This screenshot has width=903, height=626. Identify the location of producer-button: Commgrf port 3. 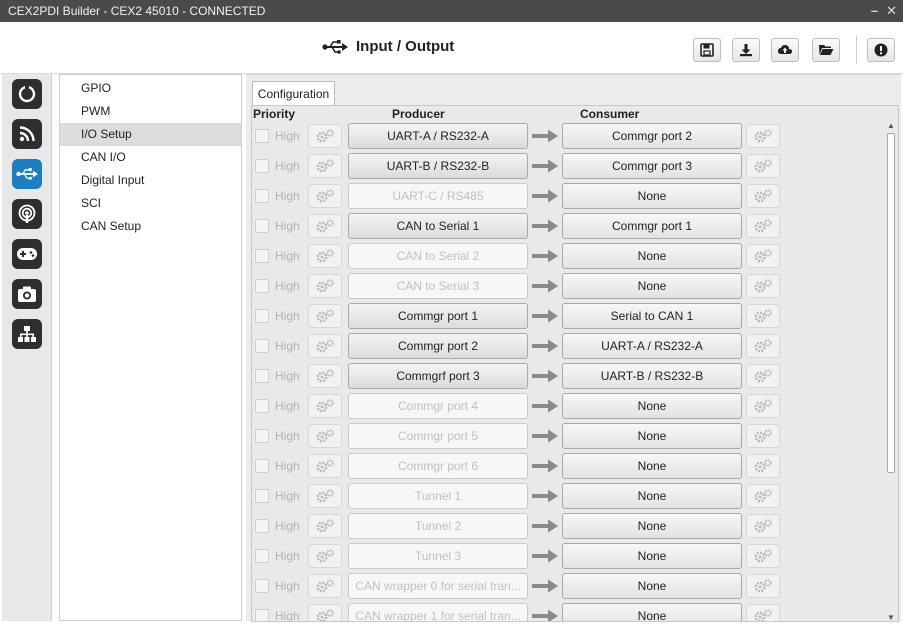
(438, 376).